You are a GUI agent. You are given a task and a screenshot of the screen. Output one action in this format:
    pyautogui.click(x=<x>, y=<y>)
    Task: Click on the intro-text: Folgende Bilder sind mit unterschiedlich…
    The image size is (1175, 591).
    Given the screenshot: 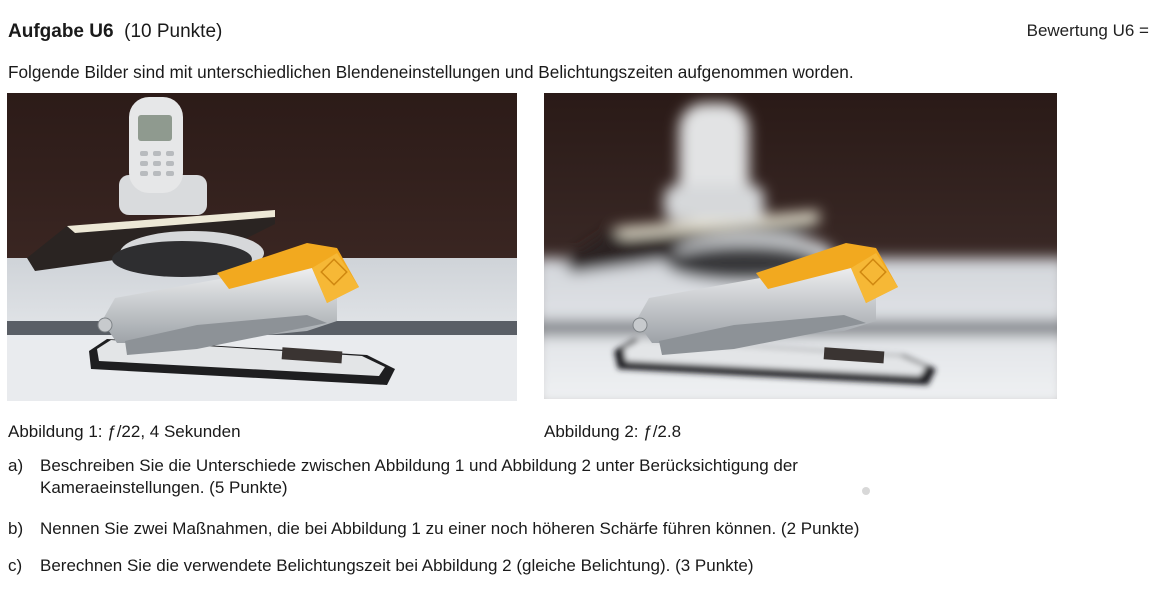 What is the action you would take?
    pyautogui.click(x=431, y=72)
    